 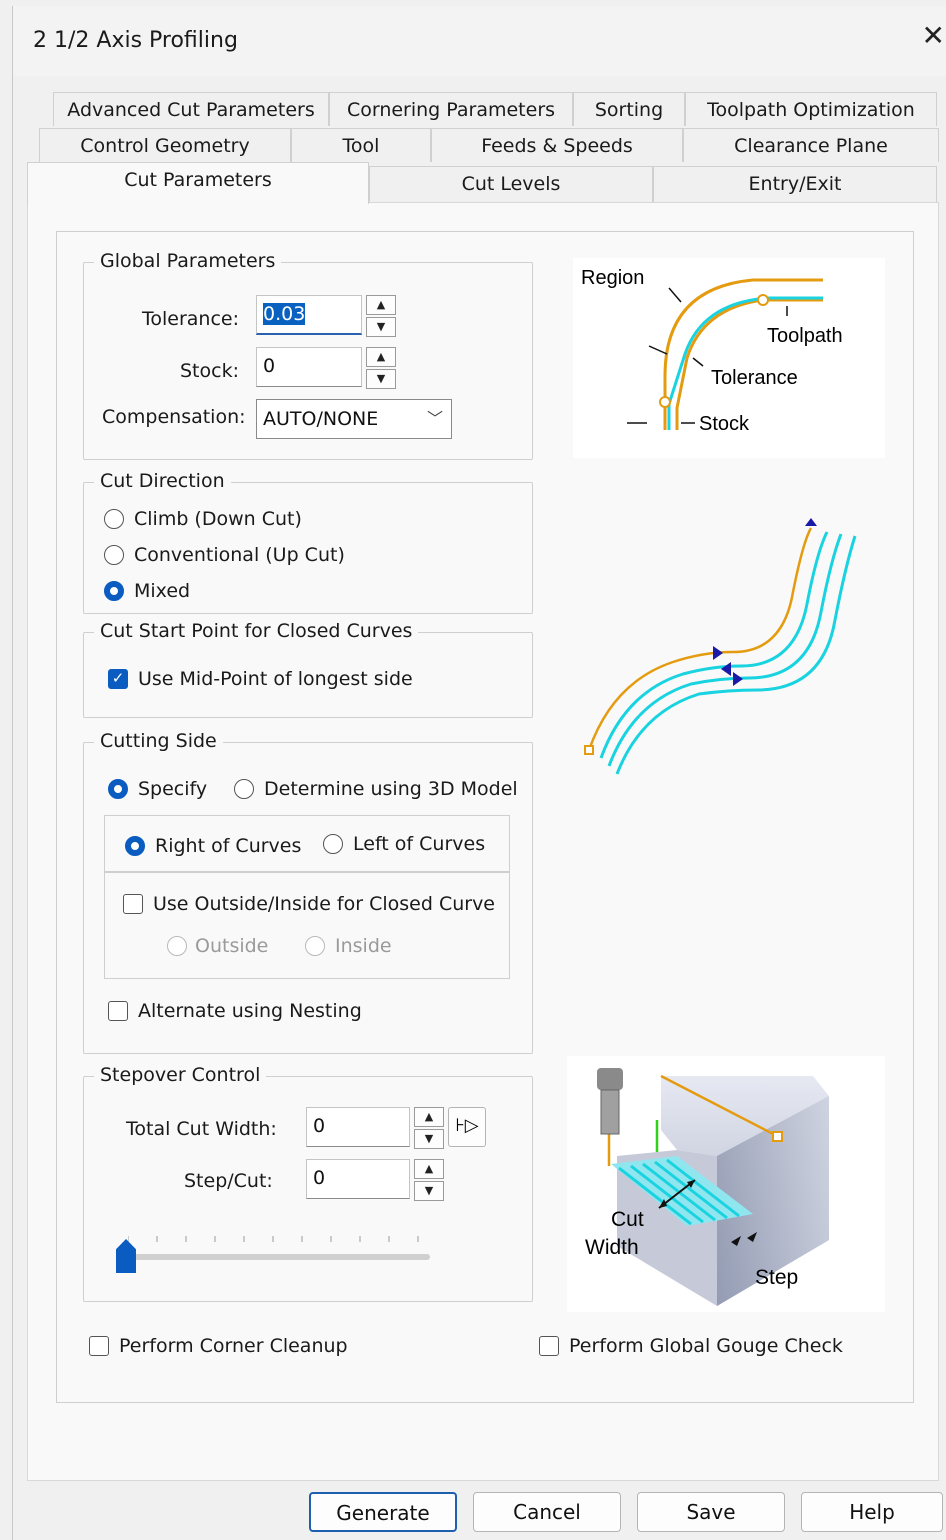 I want to click on title-bar: 2 1/2 Axis Profiling ✕, so click(x=479, y=41).